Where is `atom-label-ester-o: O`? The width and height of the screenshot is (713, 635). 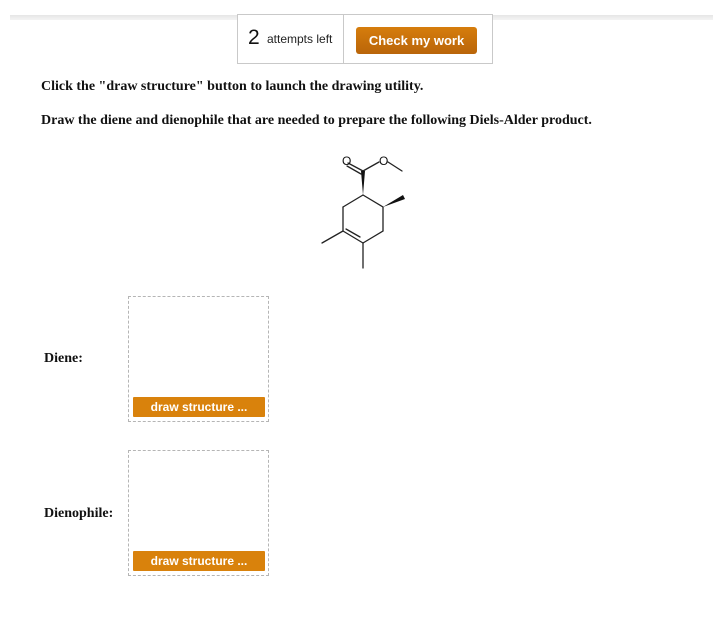
atom-label-ester-o: O is located at coordinates (383, 161).